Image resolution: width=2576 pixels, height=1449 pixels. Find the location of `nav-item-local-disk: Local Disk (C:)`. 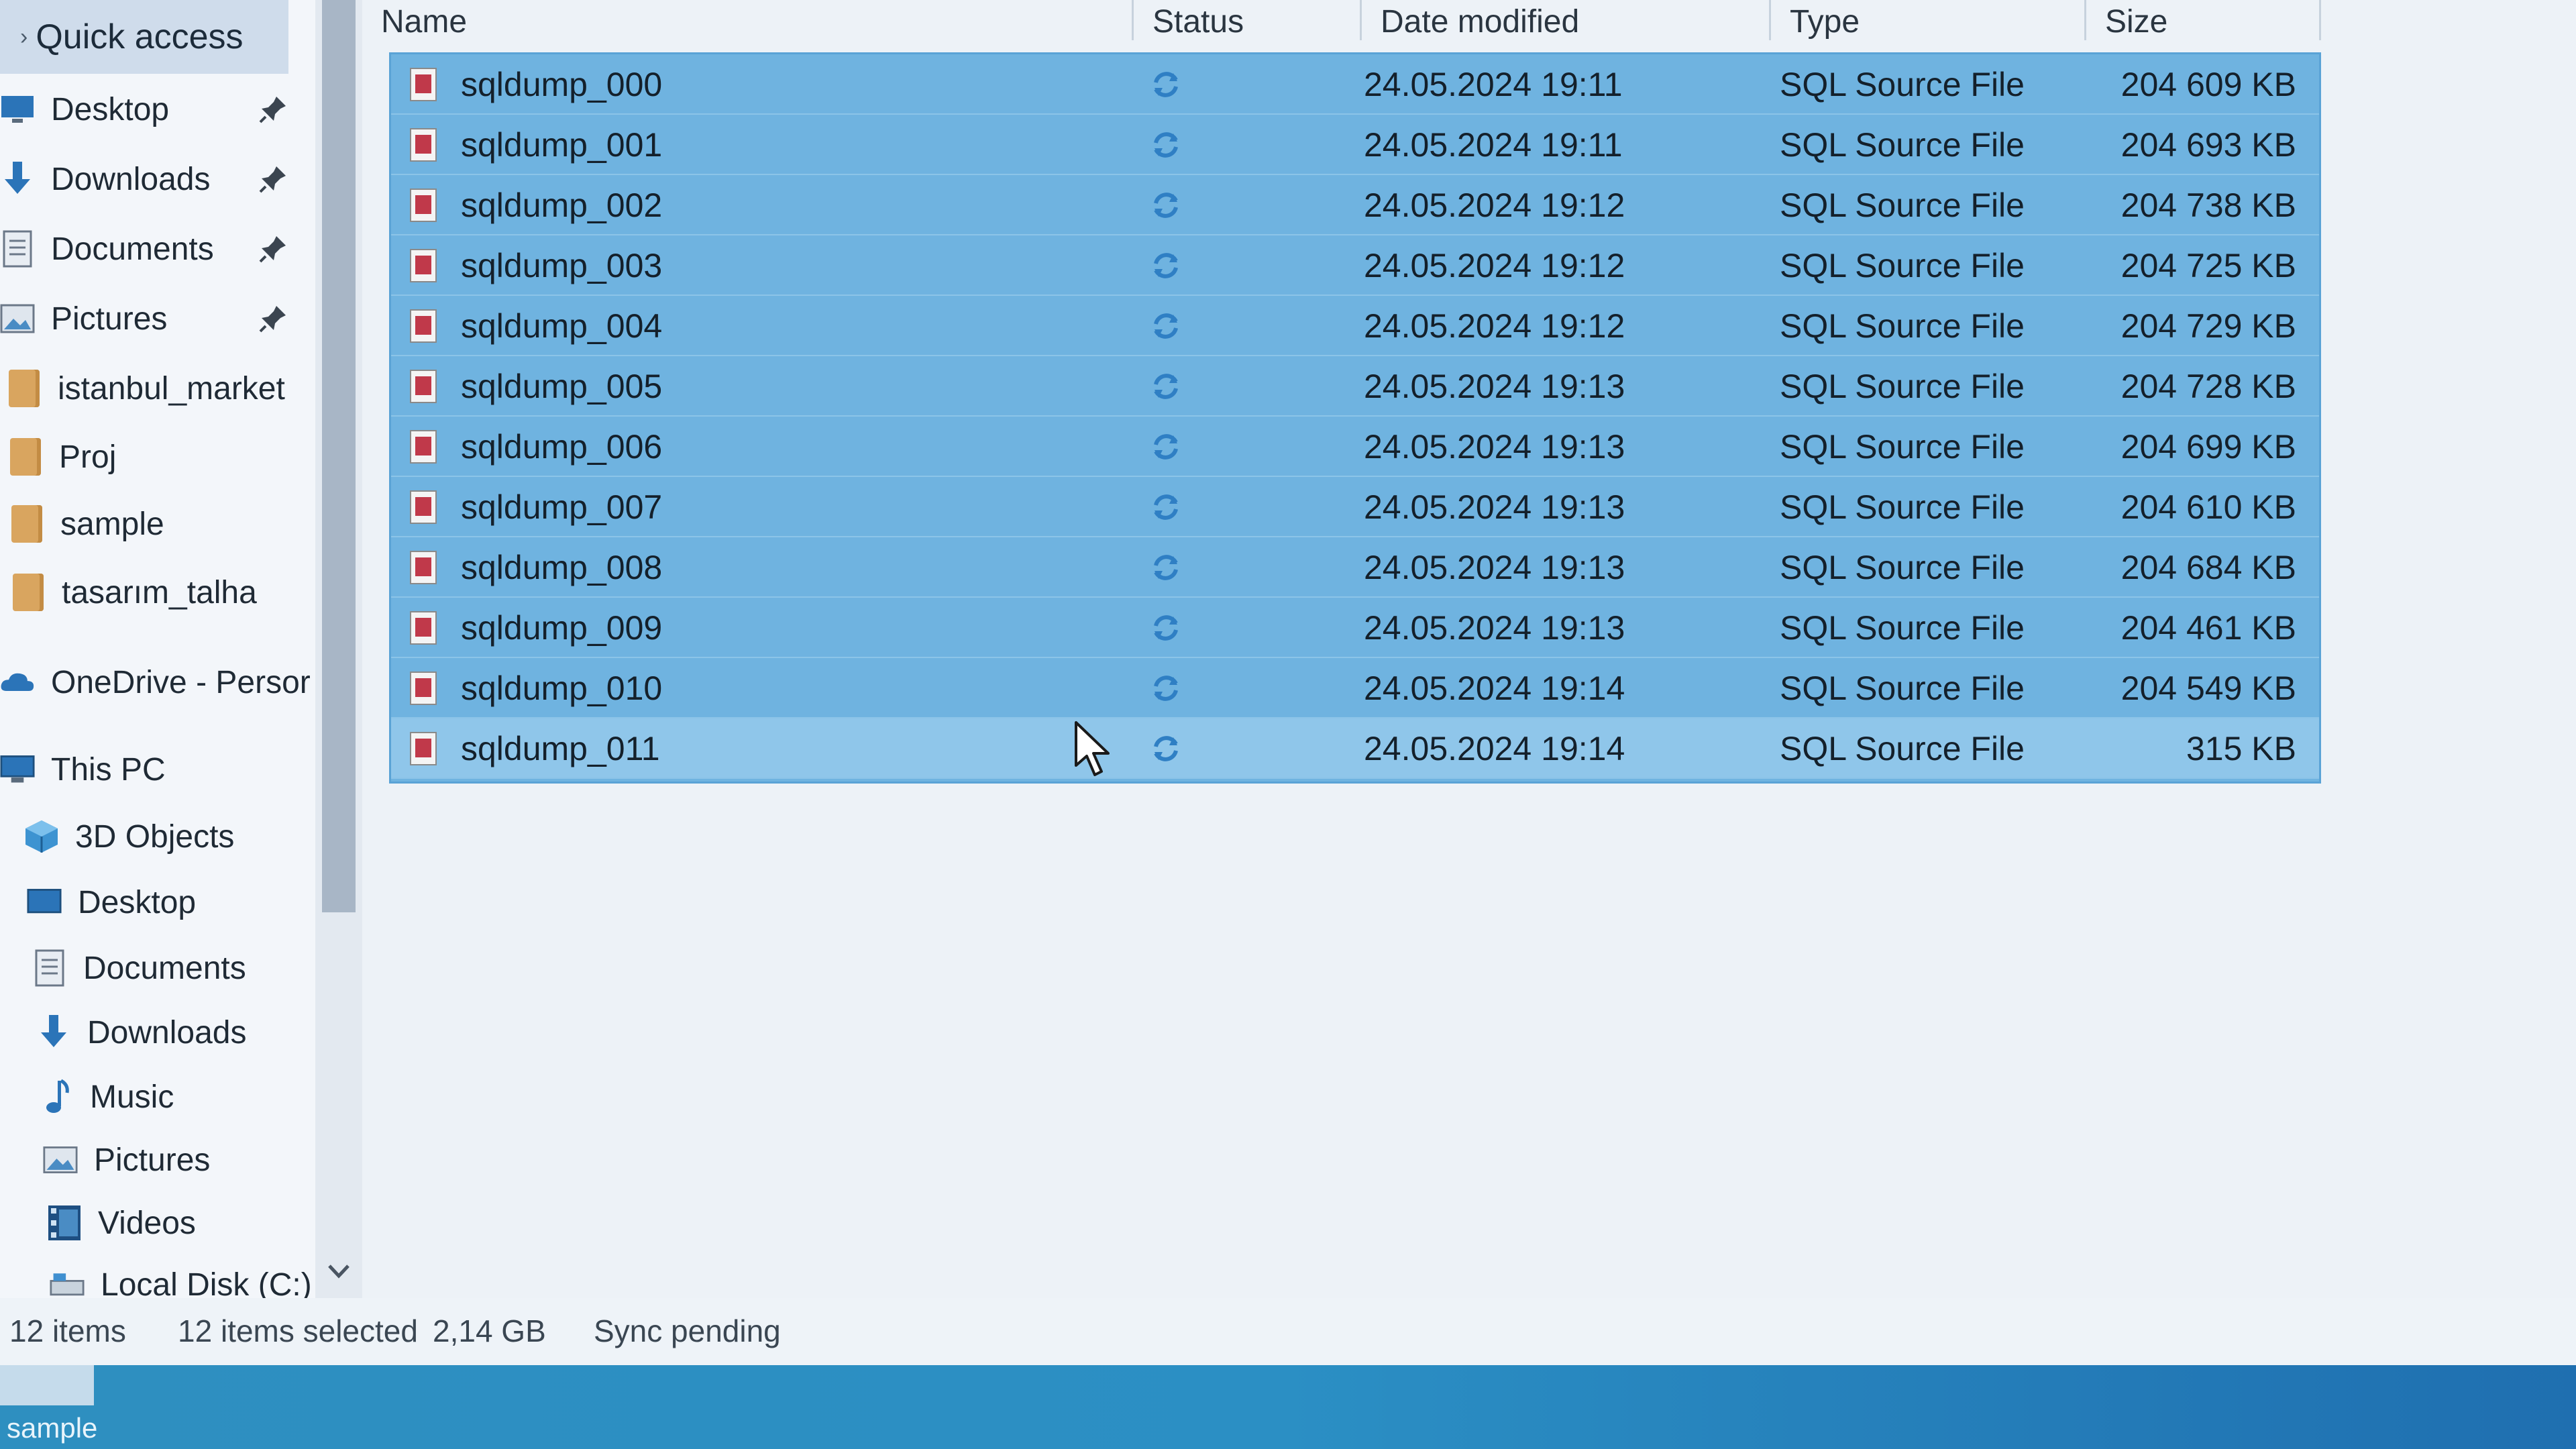

nav-item-local-disk: Local Disk (C:) is located at coordinates (181, 1276).